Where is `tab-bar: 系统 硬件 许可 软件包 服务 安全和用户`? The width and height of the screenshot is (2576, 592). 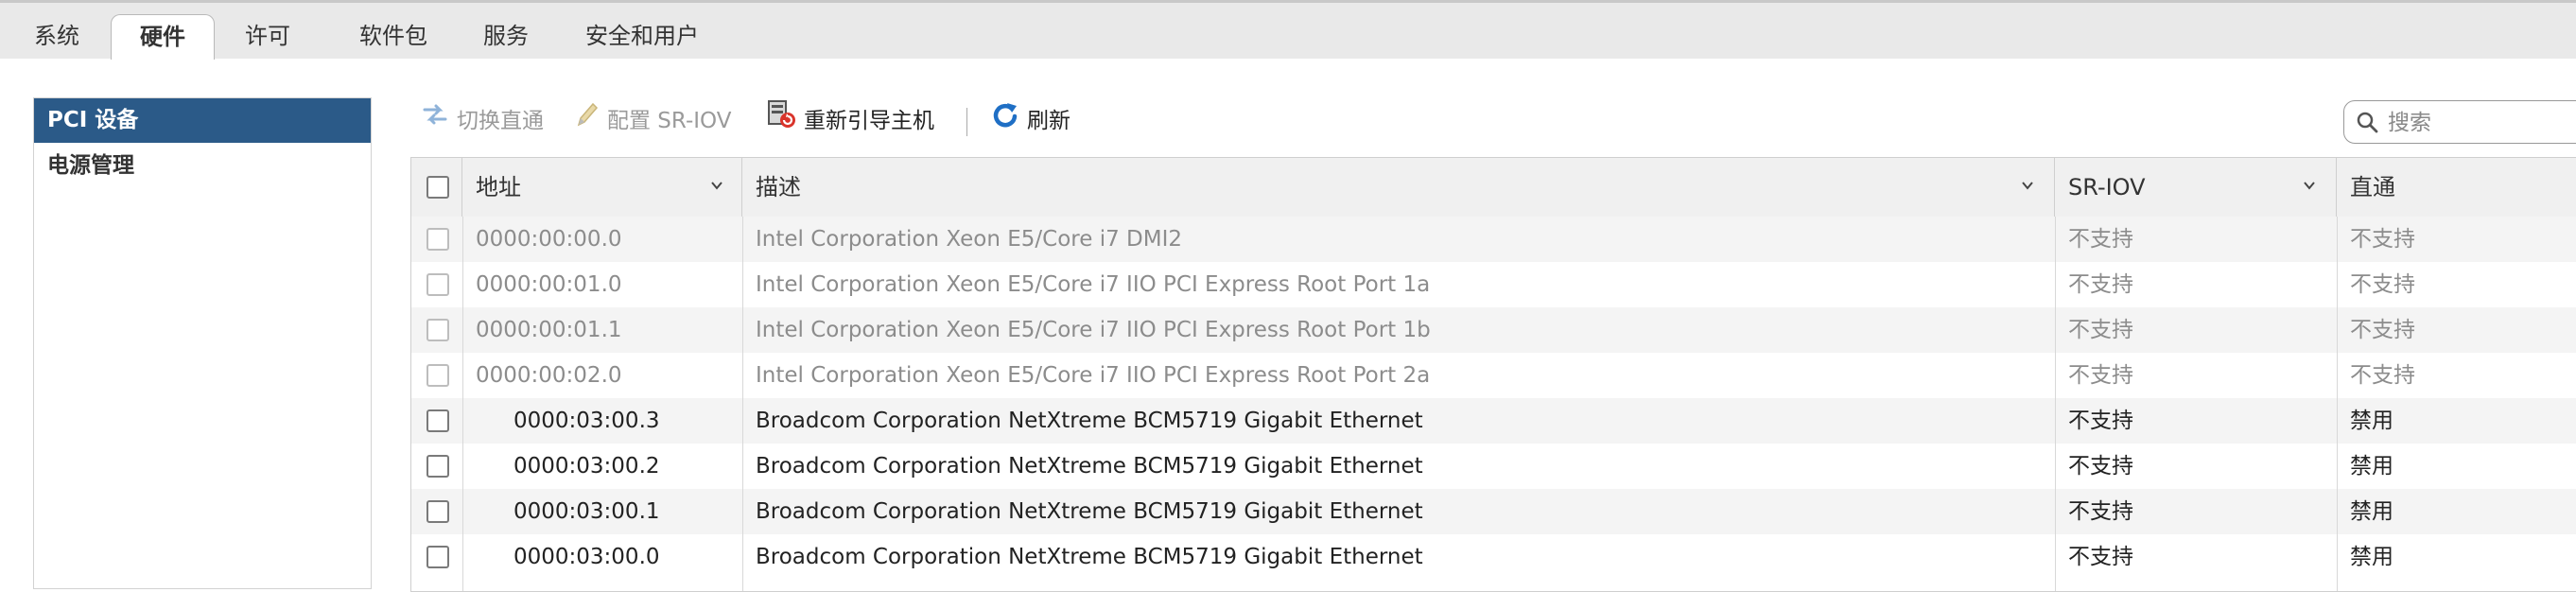 tab-bar: 系统 硬件 许可 软件包 服务 安全和用户 is located at coordinates (1288, 31).